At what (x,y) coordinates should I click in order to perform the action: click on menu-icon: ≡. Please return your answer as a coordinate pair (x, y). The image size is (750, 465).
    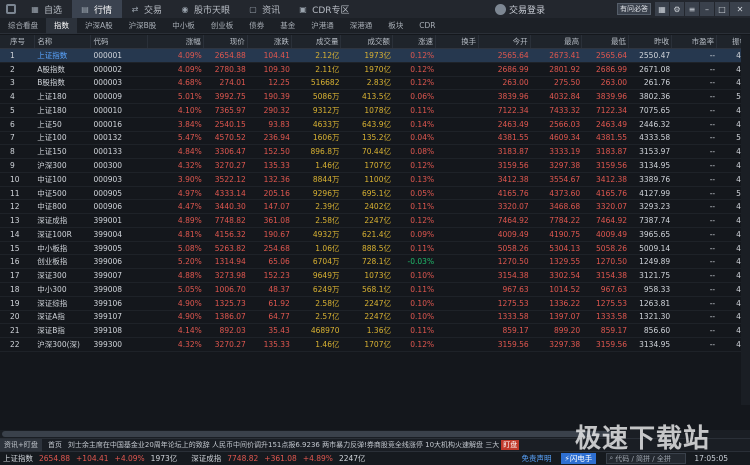
    Looking at the image, I should click on (692, 9).